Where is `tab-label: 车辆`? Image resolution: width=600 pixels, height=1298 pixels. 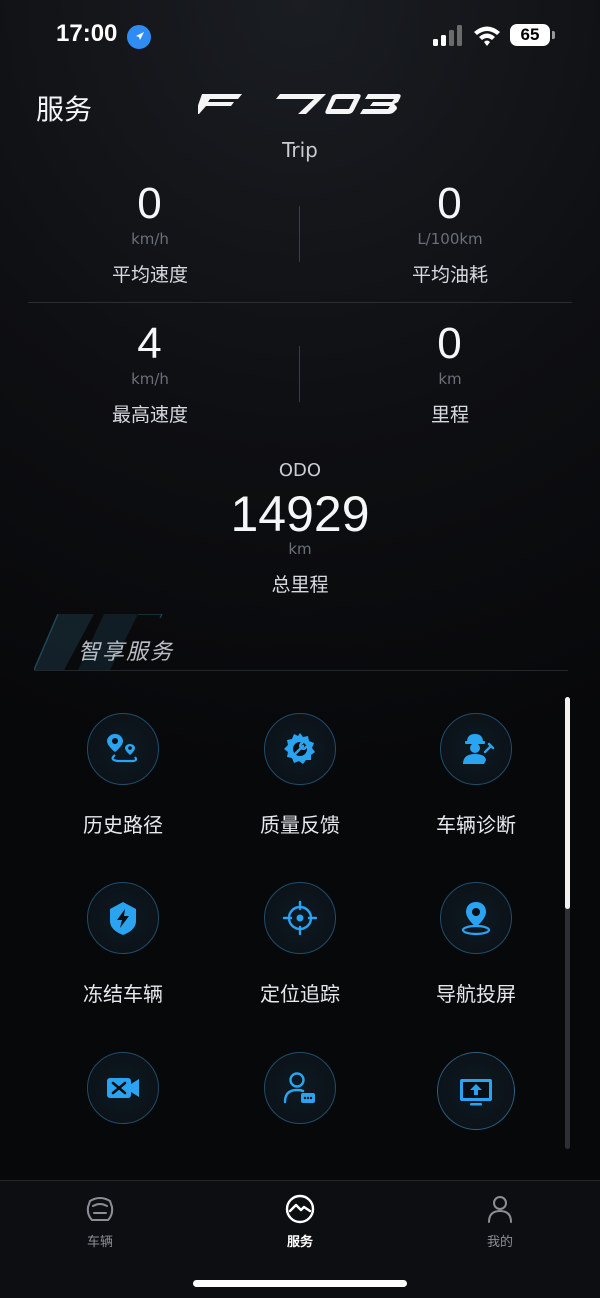
tab-label: 车辆 is located at coordinates (99, 1242).